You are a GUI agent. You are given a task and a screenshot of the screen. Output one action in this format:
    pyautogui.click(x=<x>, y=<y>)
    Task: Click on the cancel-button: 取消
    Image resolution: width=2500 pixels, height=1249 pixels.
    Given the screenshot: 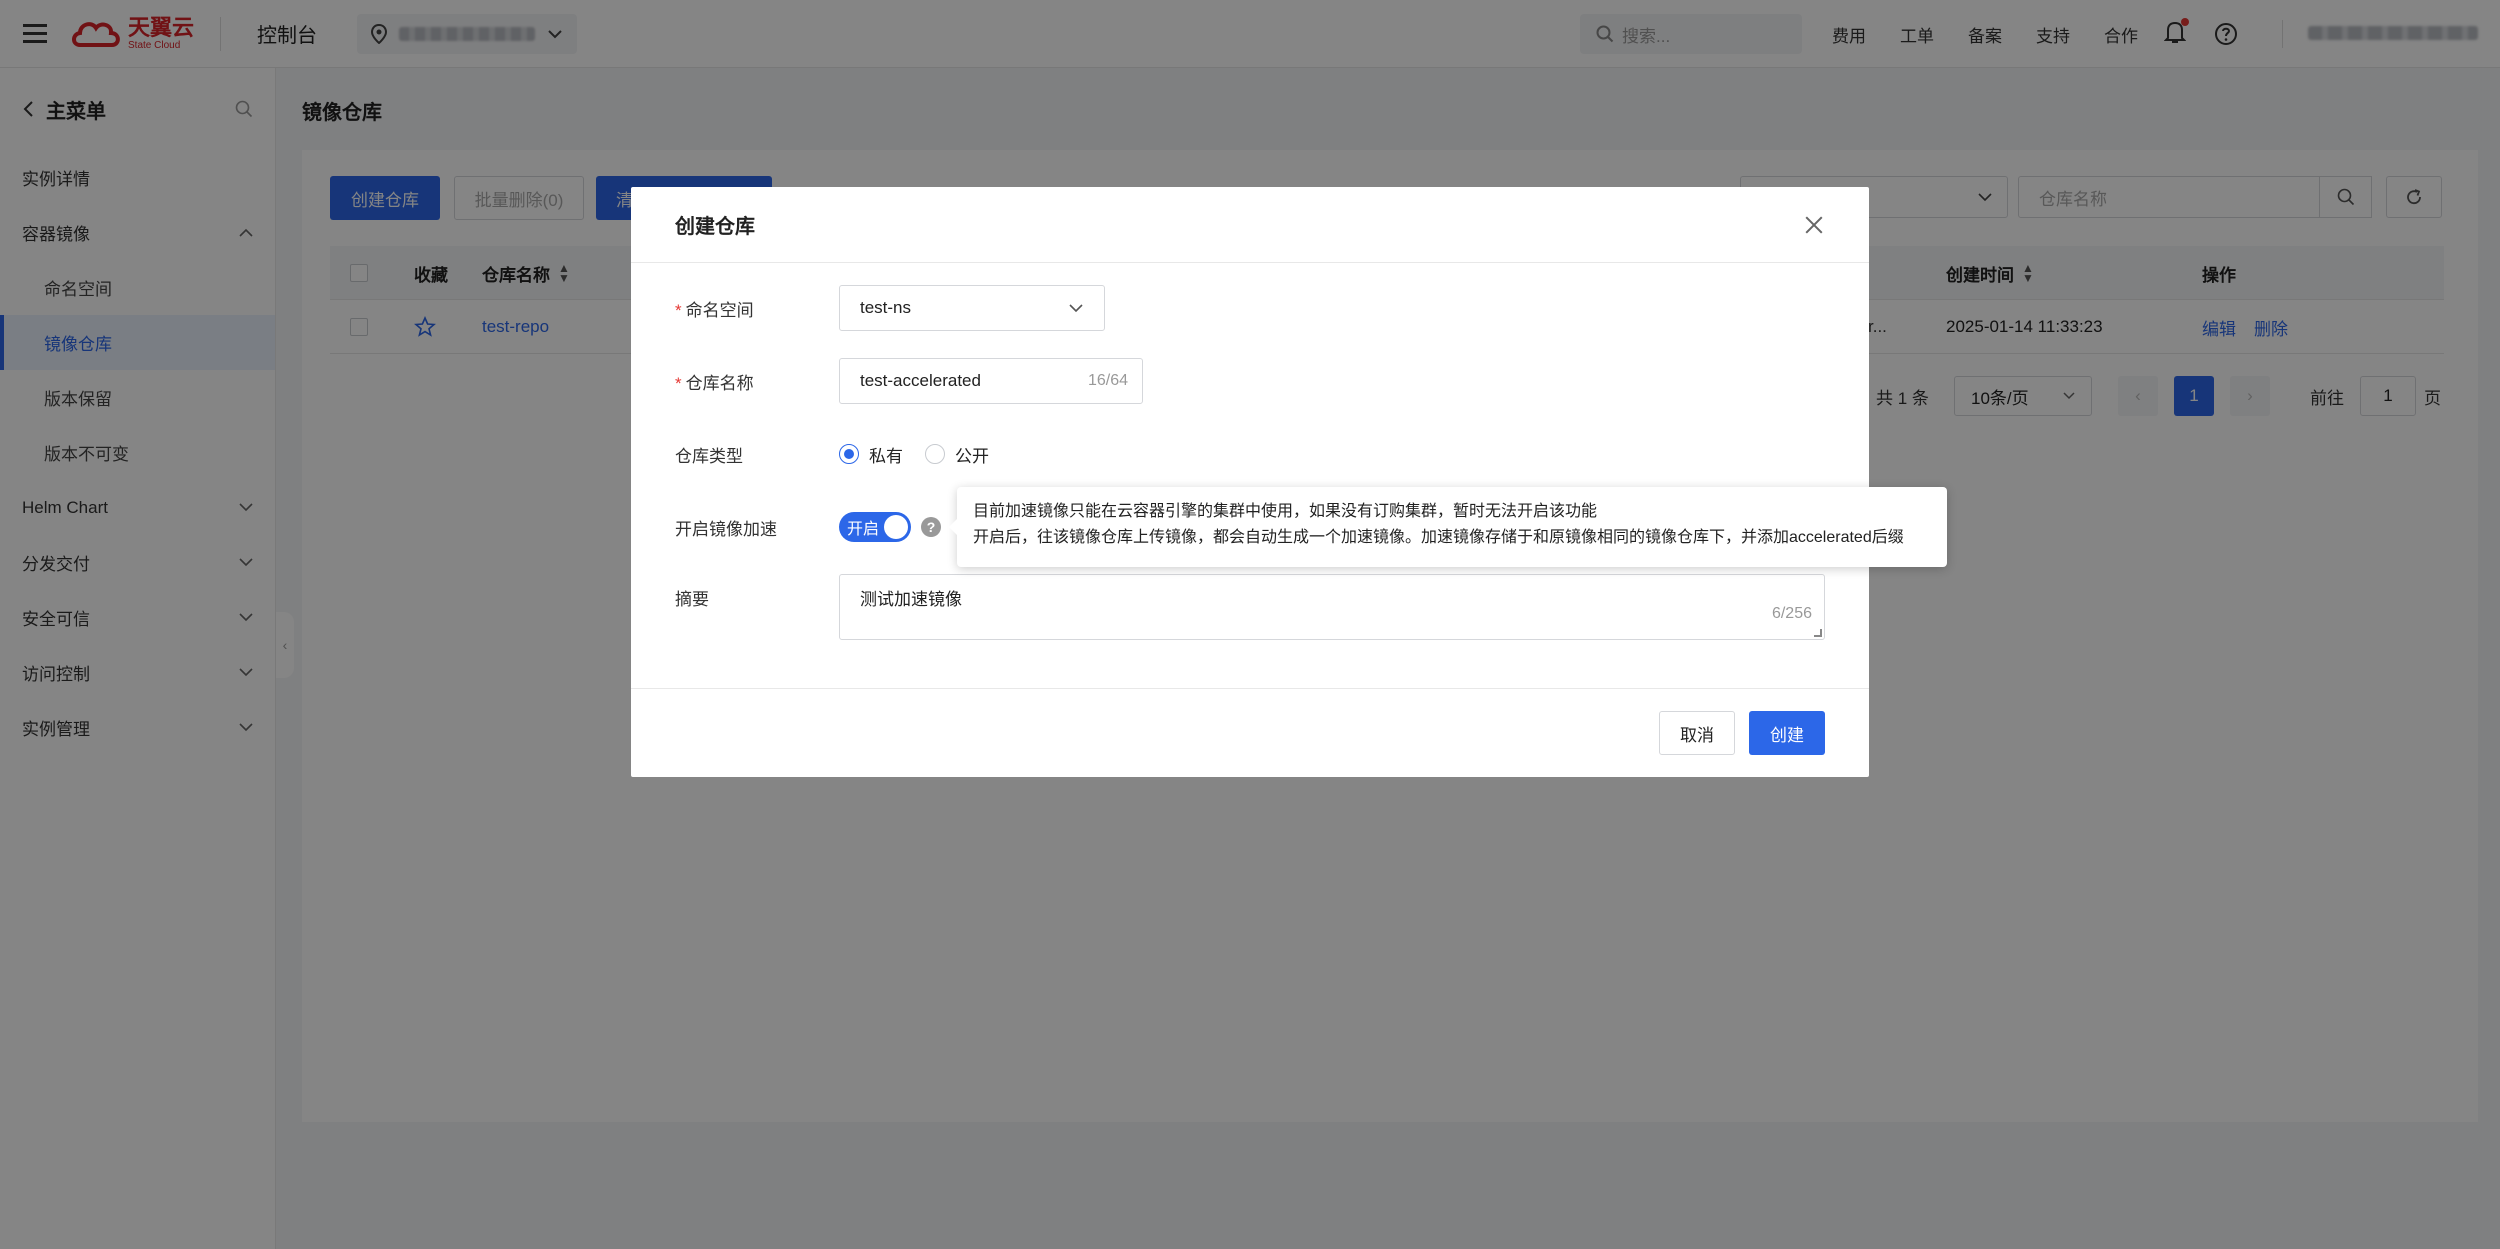 What is the action you would take?
    pyautogui.click(x=1697, y=733)
    